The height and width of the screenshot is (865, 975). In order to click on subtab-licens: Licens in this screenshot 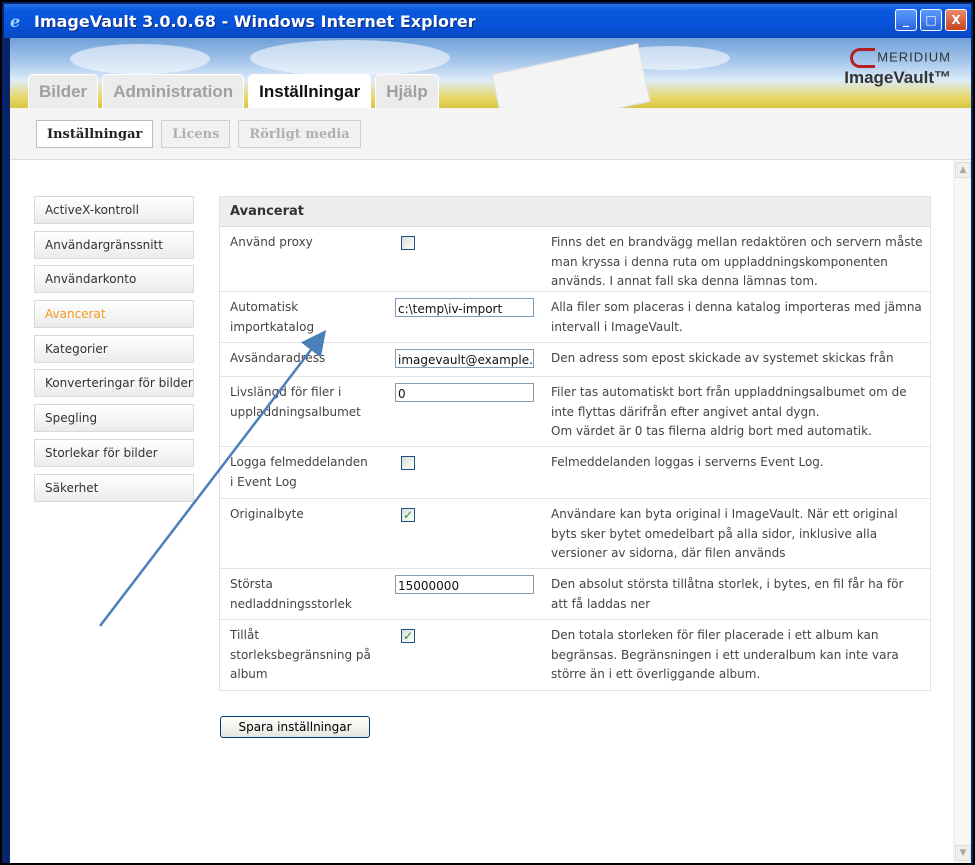, I will do `click(196, 134)`.